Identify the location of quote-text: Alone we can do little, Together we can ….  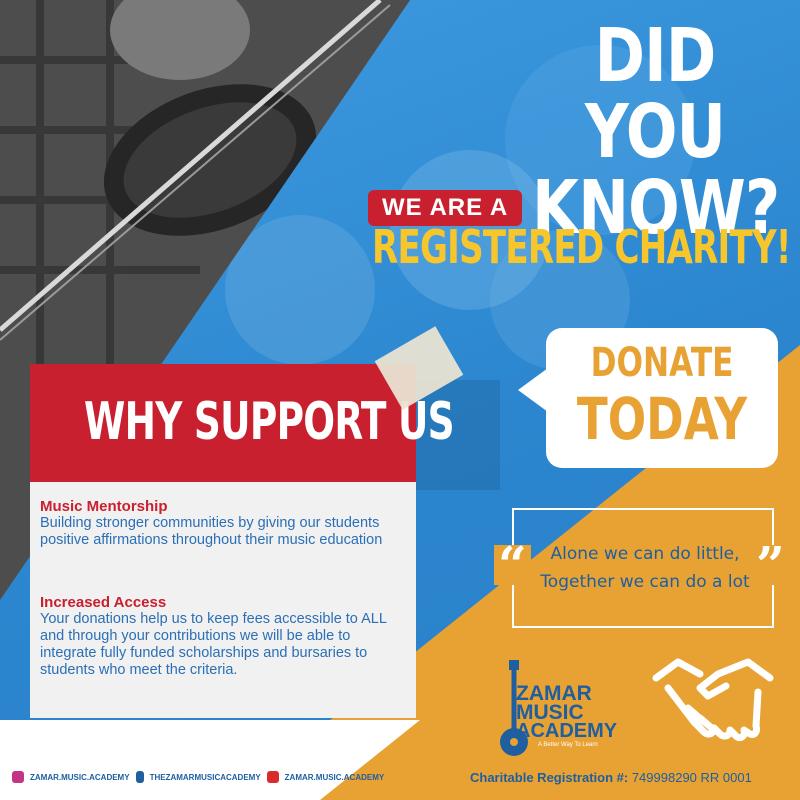
(645, 568).